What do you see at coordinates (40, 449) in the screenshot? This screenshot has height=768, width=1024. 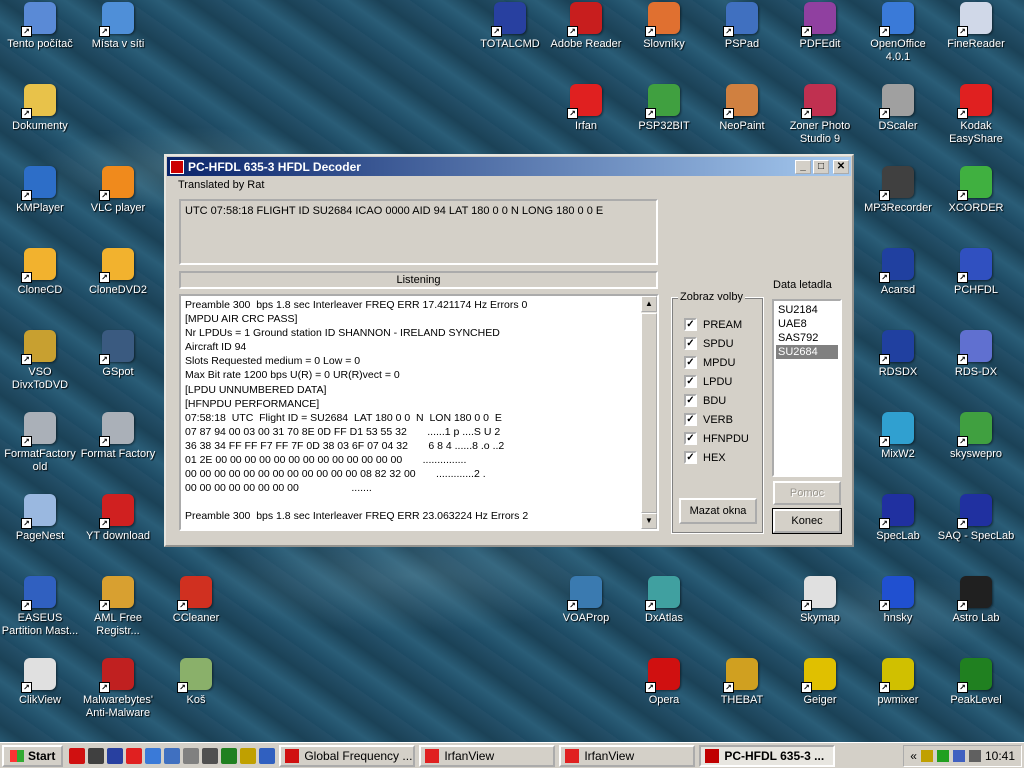 I see `desktop-icon: ↗ FormatFactory old` at bounding box center [40, 449].